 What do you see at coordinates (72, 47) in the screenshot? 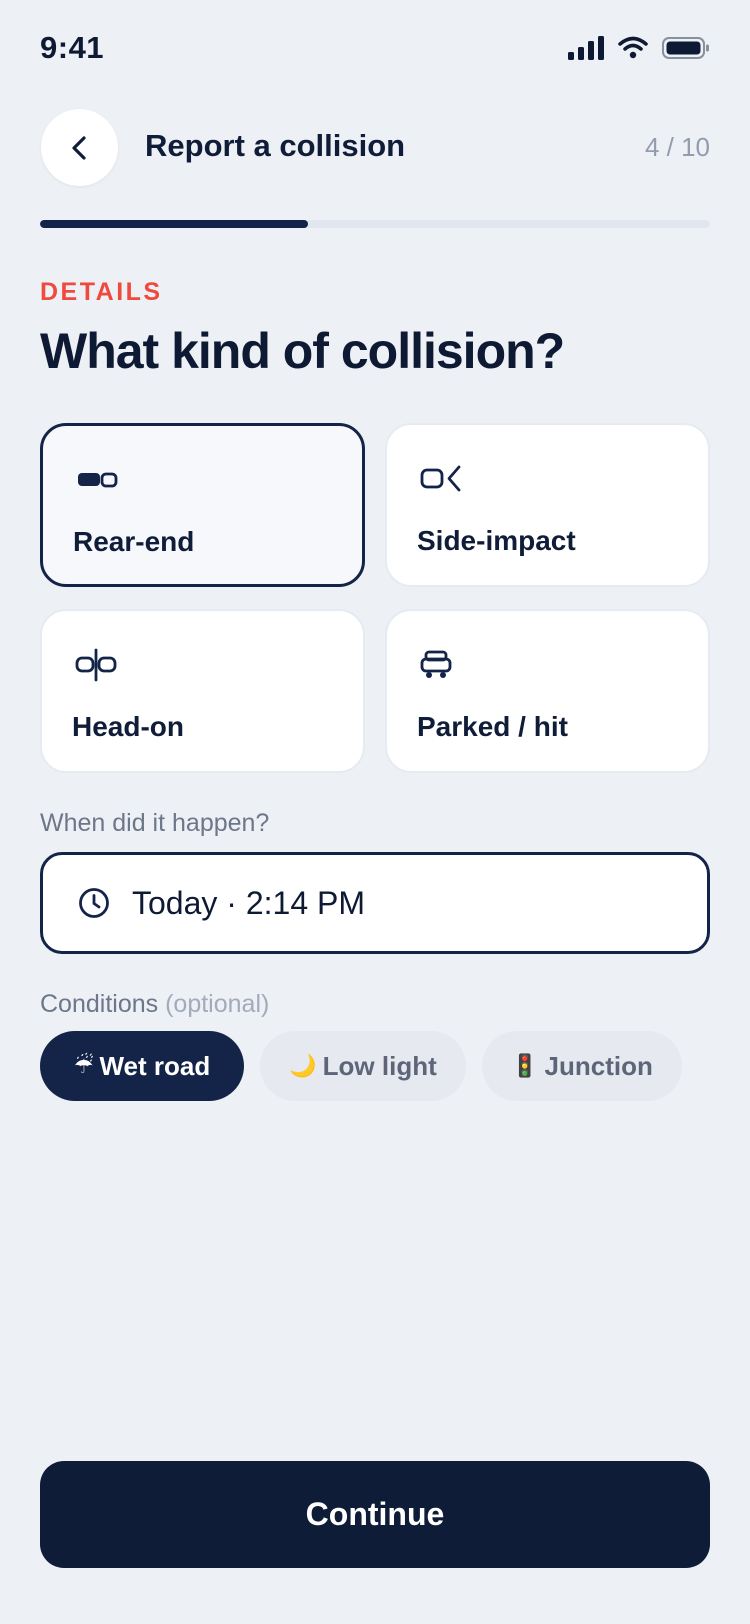
I see `status-time: 9:41` at bounding box center [72, 47].